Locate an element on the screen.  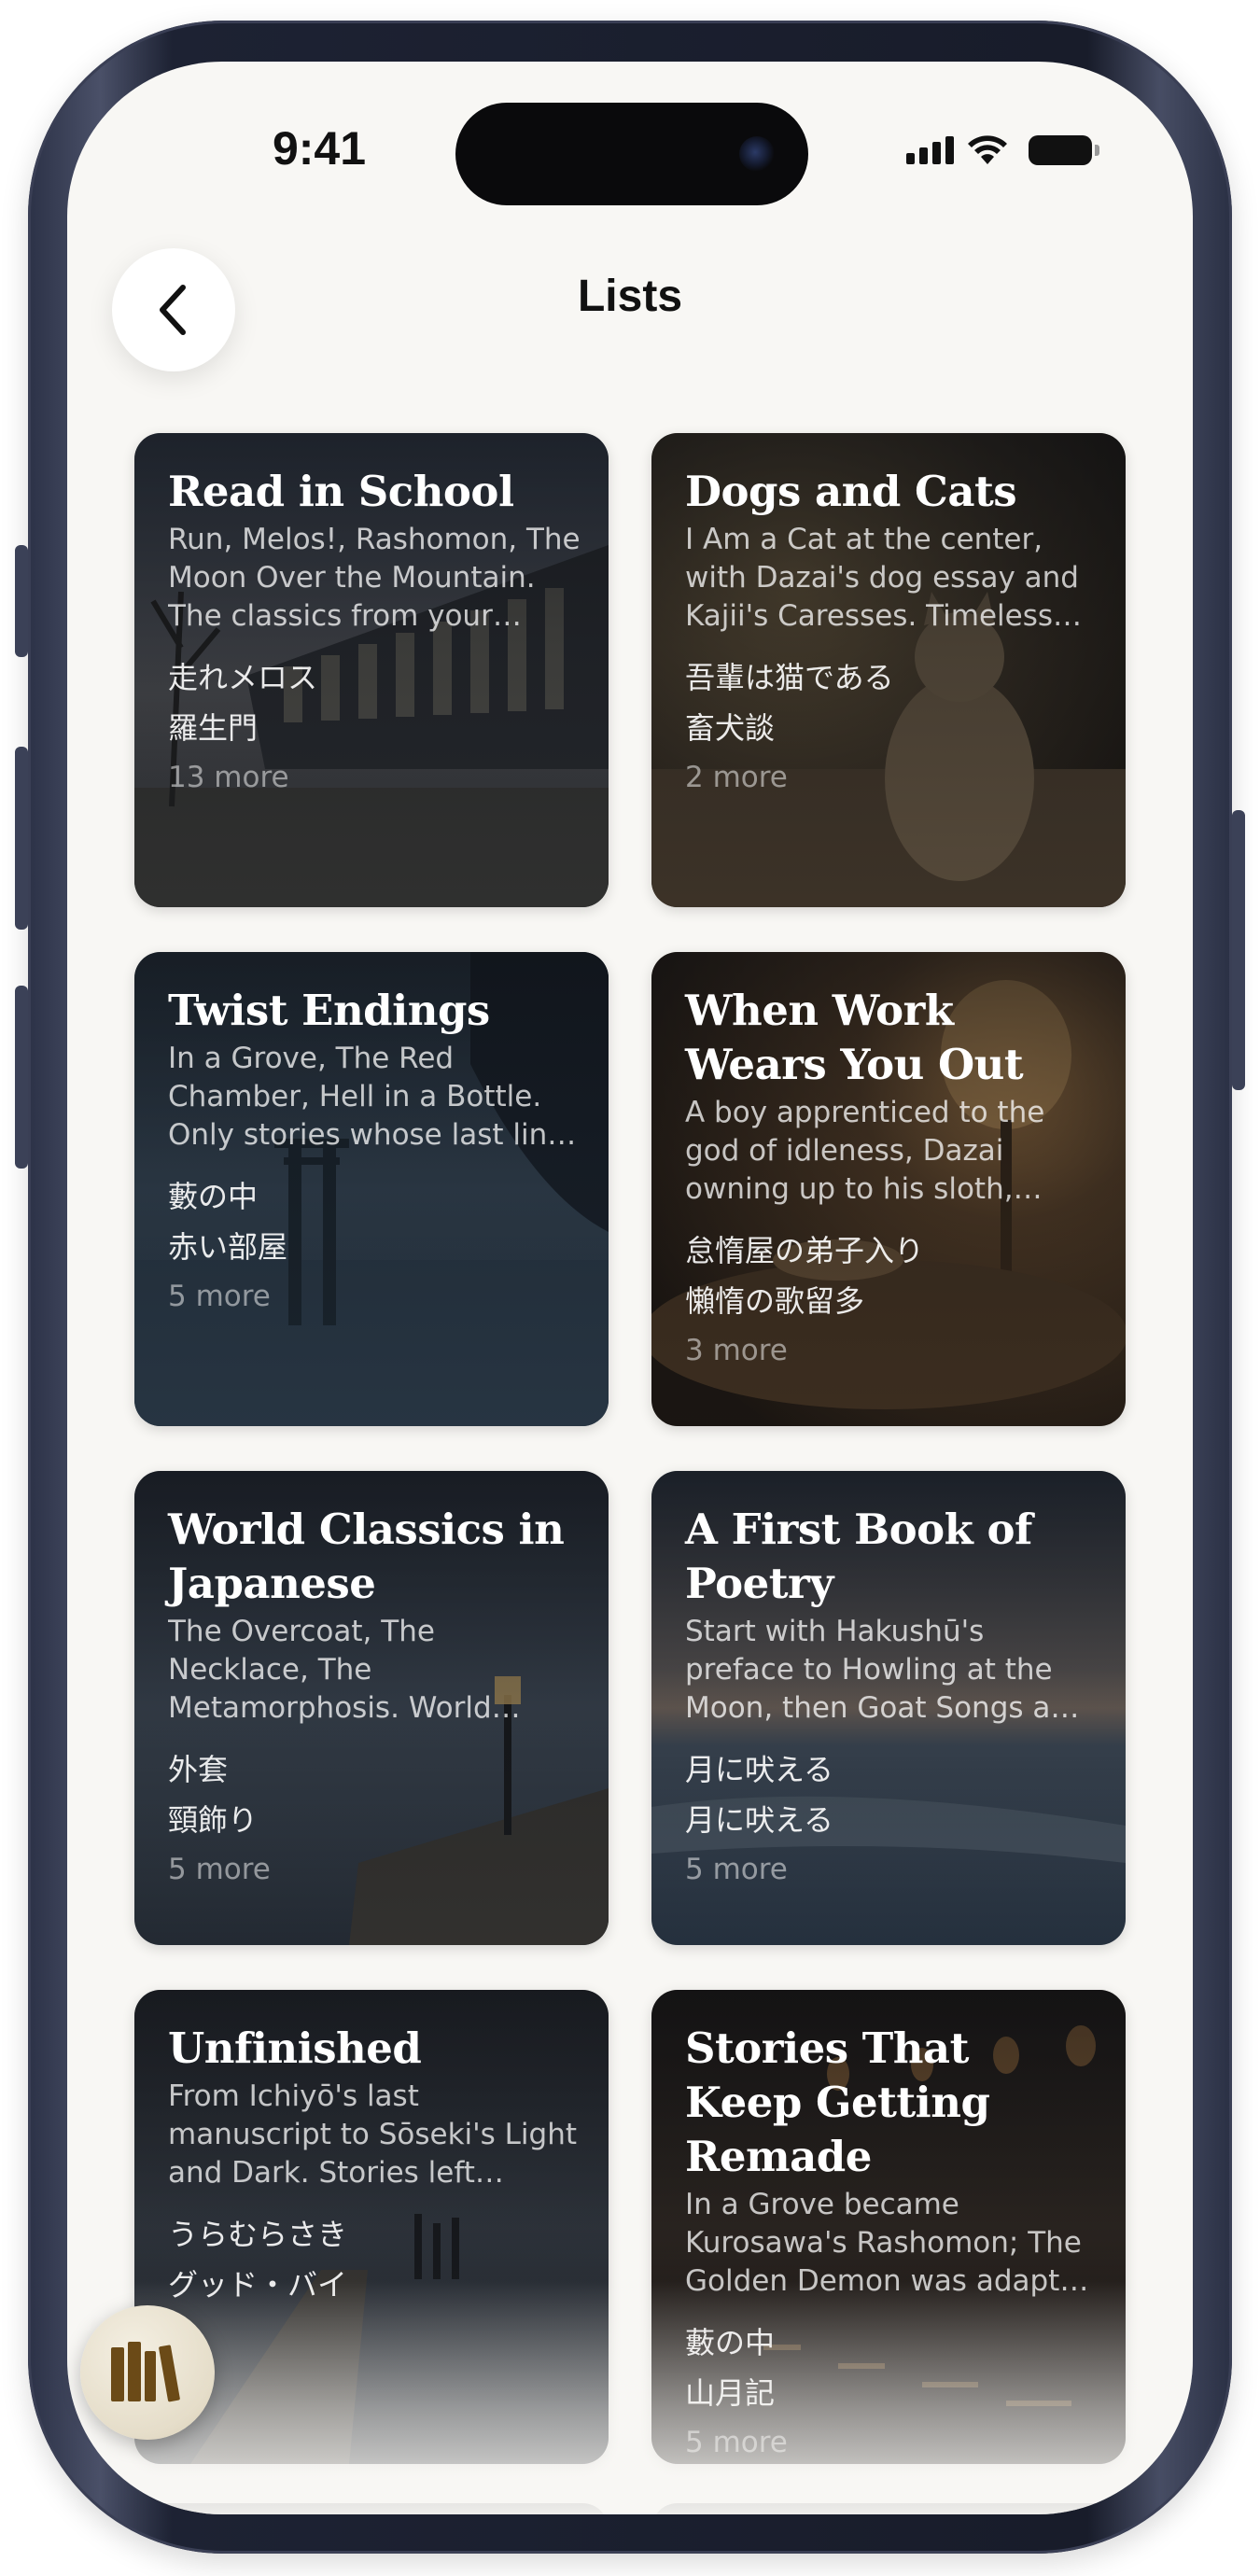
list-book: 羅生門 is located at coordinates (213, 728).